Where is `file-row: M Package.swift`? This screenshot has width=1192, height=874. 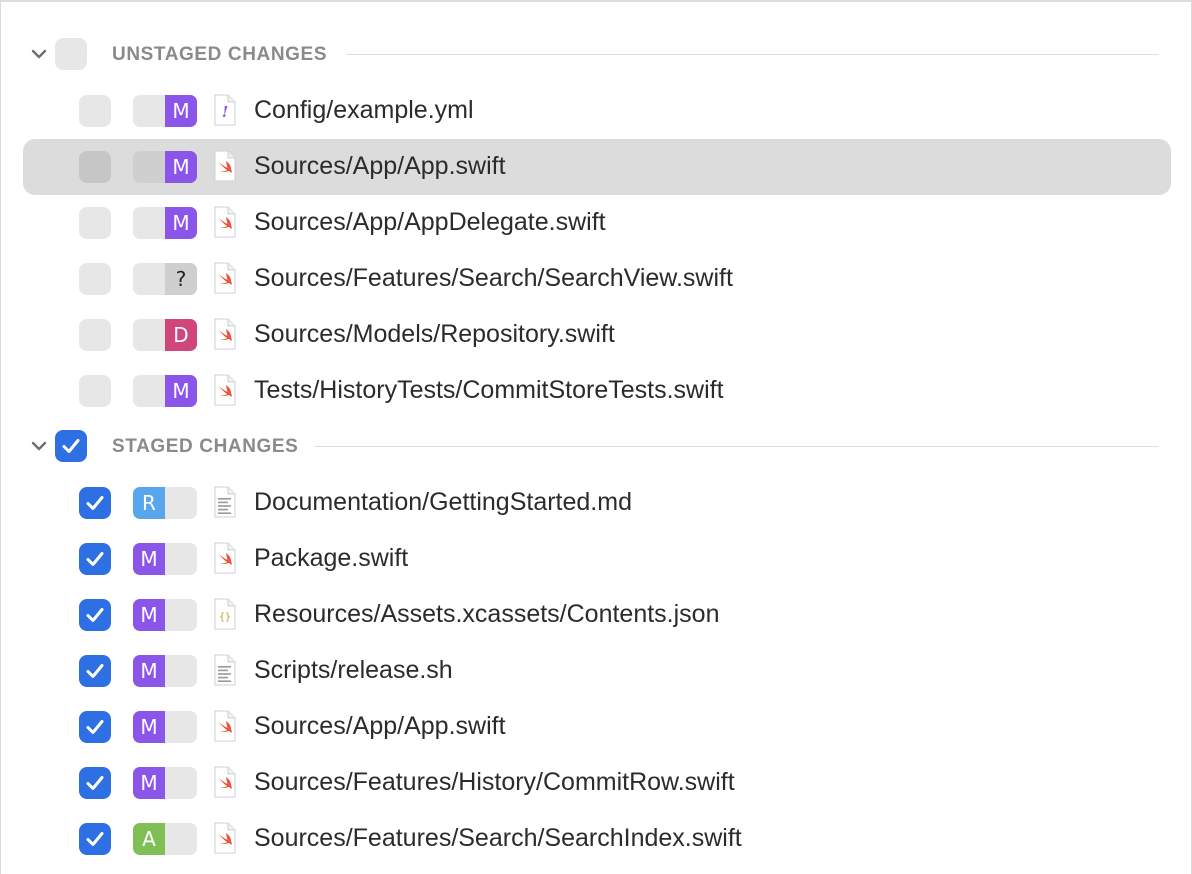 file-row: M Package.swift is located at coordinates (596, 559).